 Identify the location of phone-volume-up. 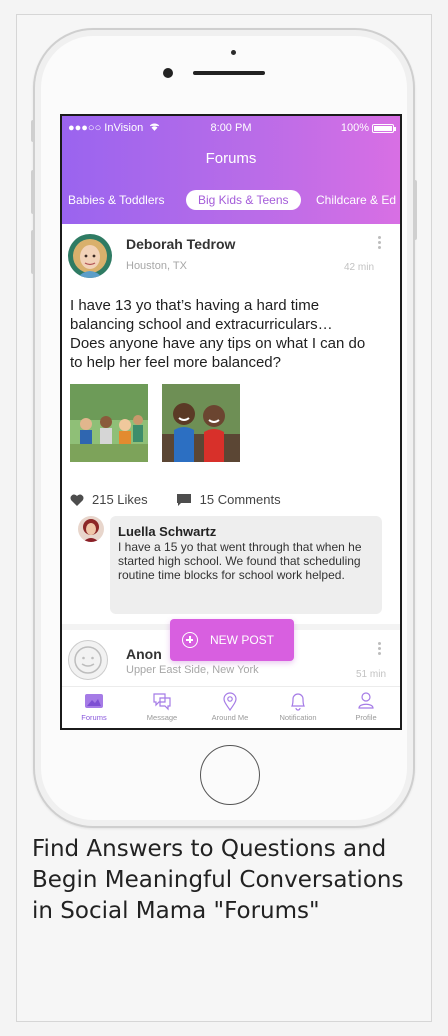
(33, 192).